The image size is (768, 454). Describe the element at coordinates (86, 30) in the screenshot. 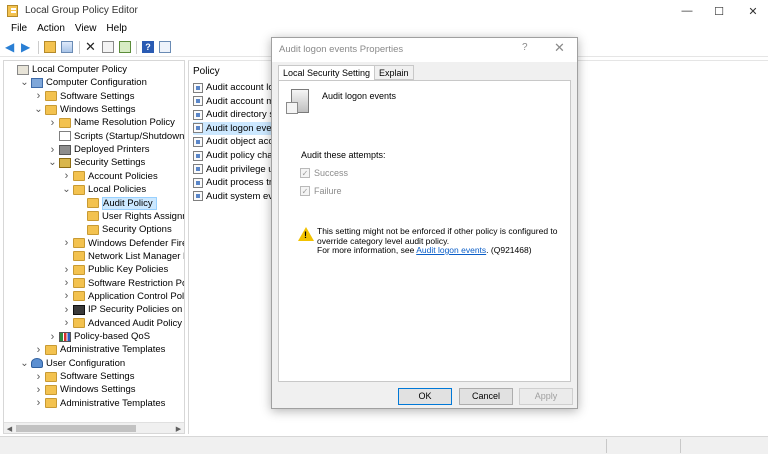

I see `menu-view: View` at that location.